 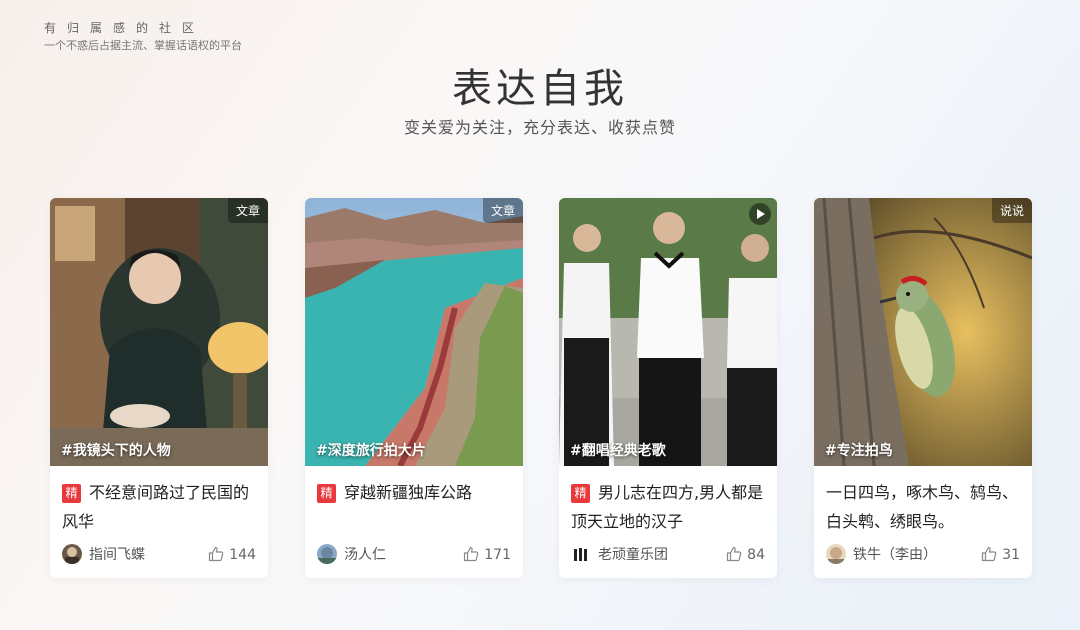 I want to click on post-title: 一日四鸟，啄木鸟、鸫鸟、白头鹎、绣眼鸟。, so click(x=925, y=507).